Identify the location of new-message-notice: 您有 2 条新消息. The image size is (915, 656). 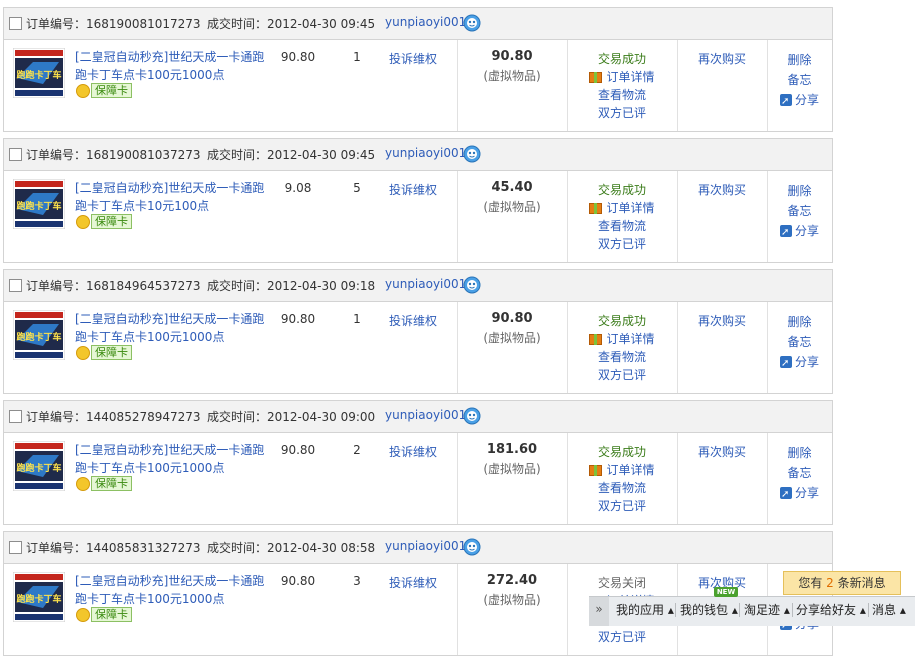
(842, 583).